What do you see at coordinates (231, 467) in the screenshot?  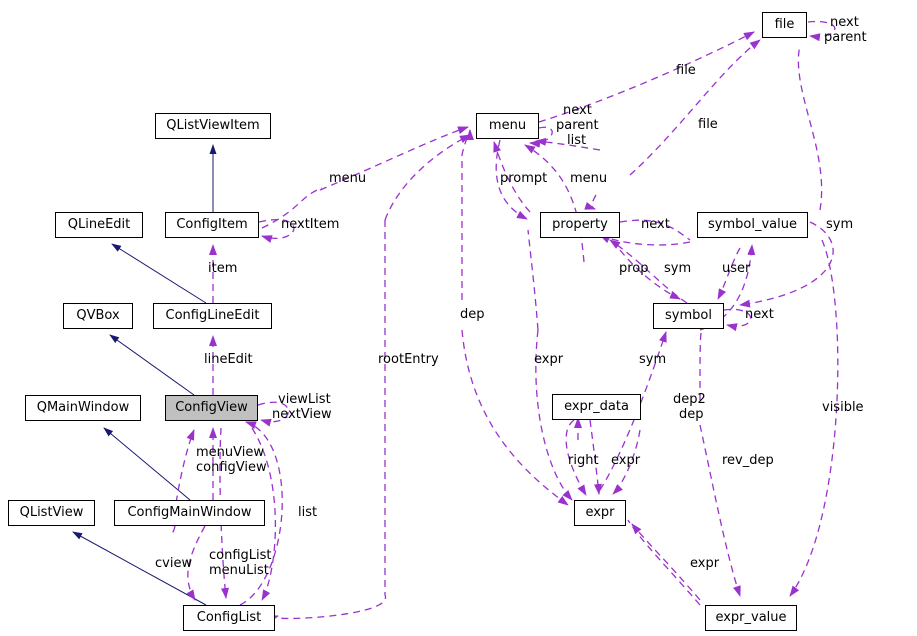 I see `edge-label-l-configView: configView` at bounding box center [231, 467].